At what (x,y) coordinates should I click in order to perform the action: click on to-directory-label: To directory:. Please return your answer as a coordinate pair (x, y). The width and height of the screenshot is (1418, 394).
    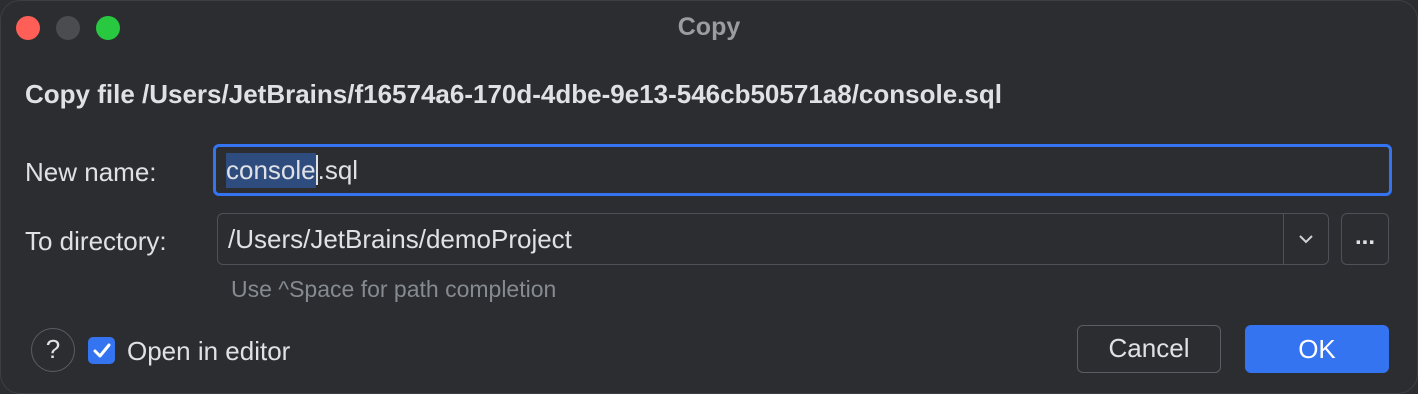
    Looking at the image, I should click on (96, 241).